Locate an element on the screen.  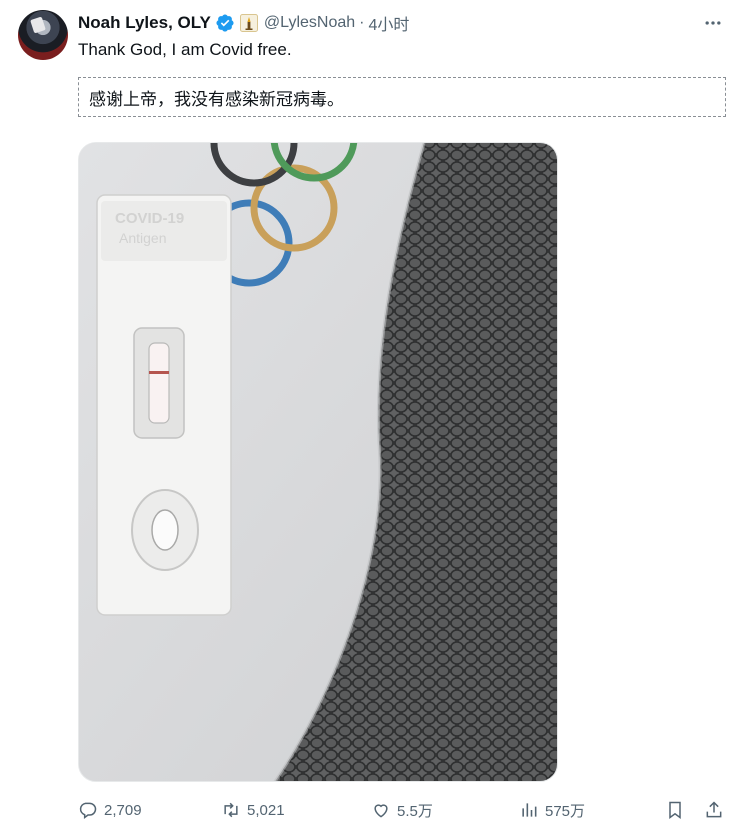
translation-text: 感谢上帝，我没有感染新冠病毒。 is located at coordinates (216, 99).